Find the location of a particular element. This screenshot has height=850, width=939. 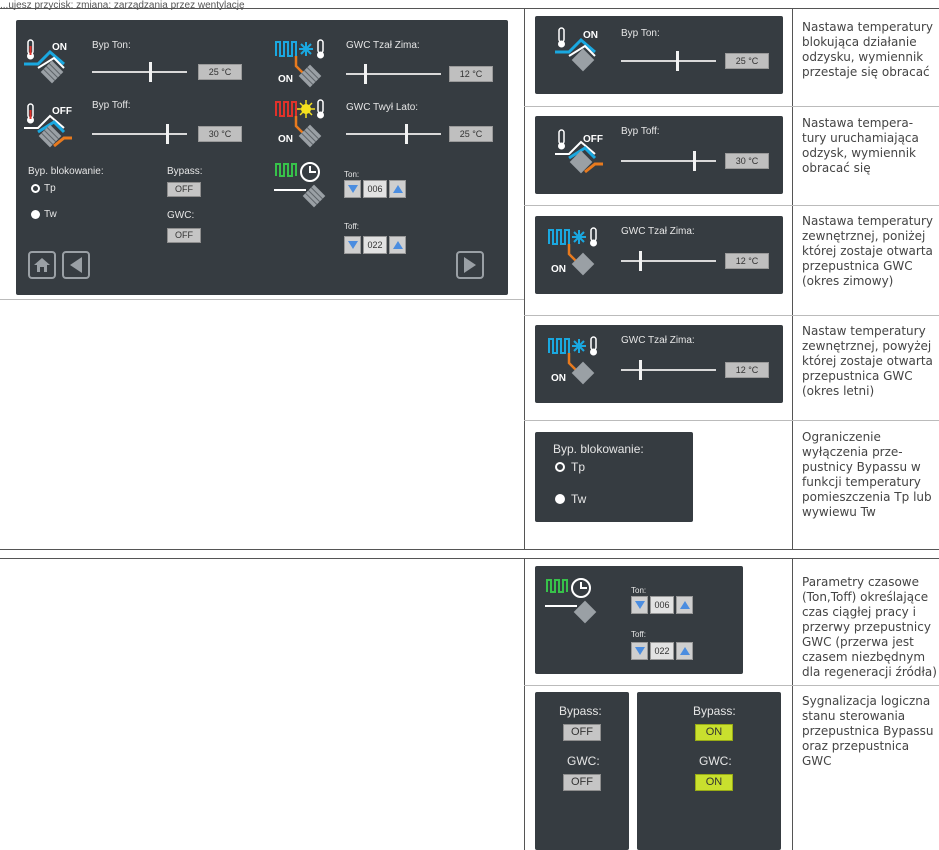

row6-ton-increase is located at coordinates (684, 605).